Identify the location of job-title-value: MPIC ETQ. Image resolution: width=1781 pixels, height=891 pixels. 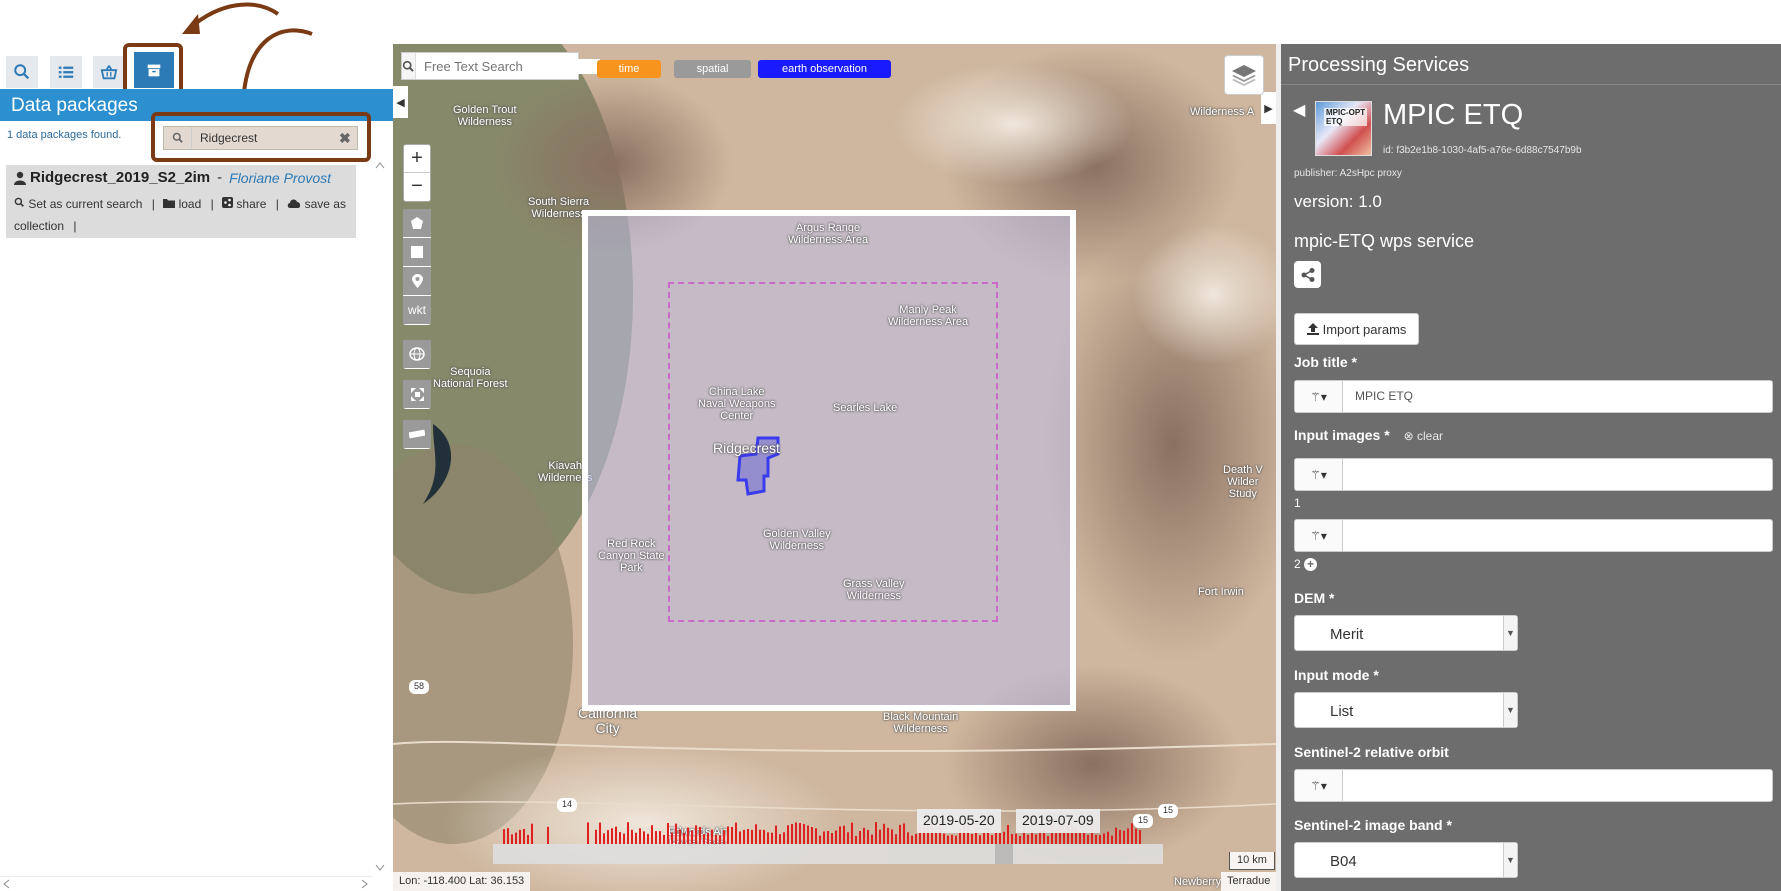
(1557, 396).